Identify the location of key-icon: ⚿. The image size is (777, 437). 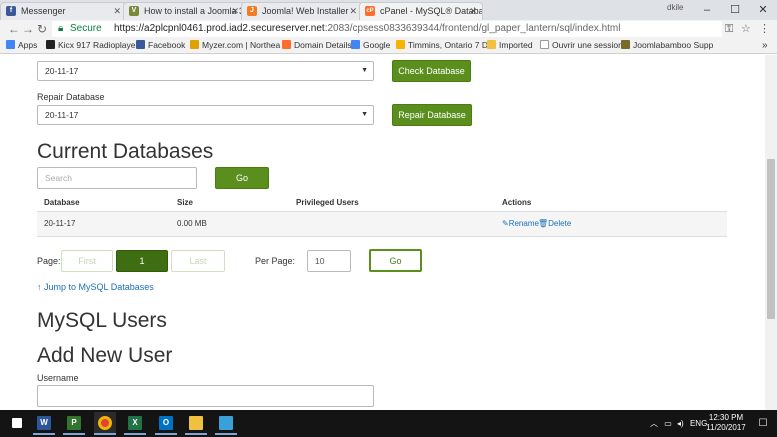
(729, 29).